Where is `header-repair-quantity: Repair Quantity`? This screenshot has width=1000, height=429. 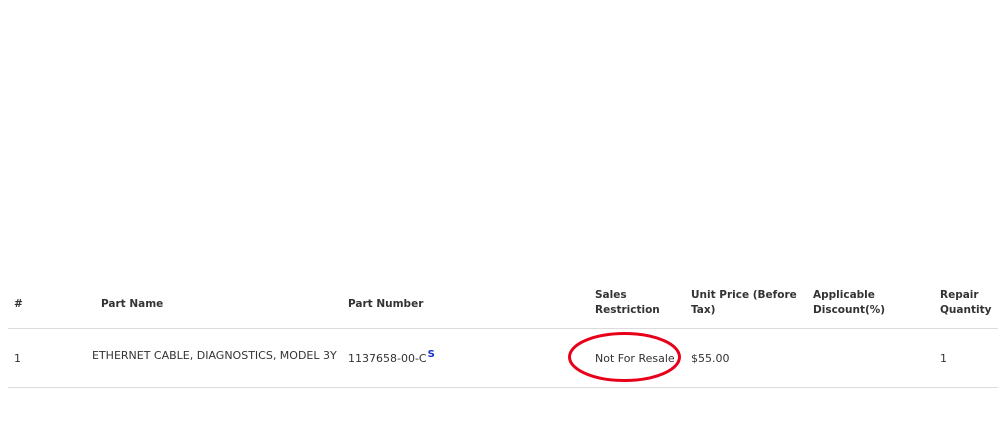 header-repair-quantity: Repair Quantity is located at coordinates (965, 303).